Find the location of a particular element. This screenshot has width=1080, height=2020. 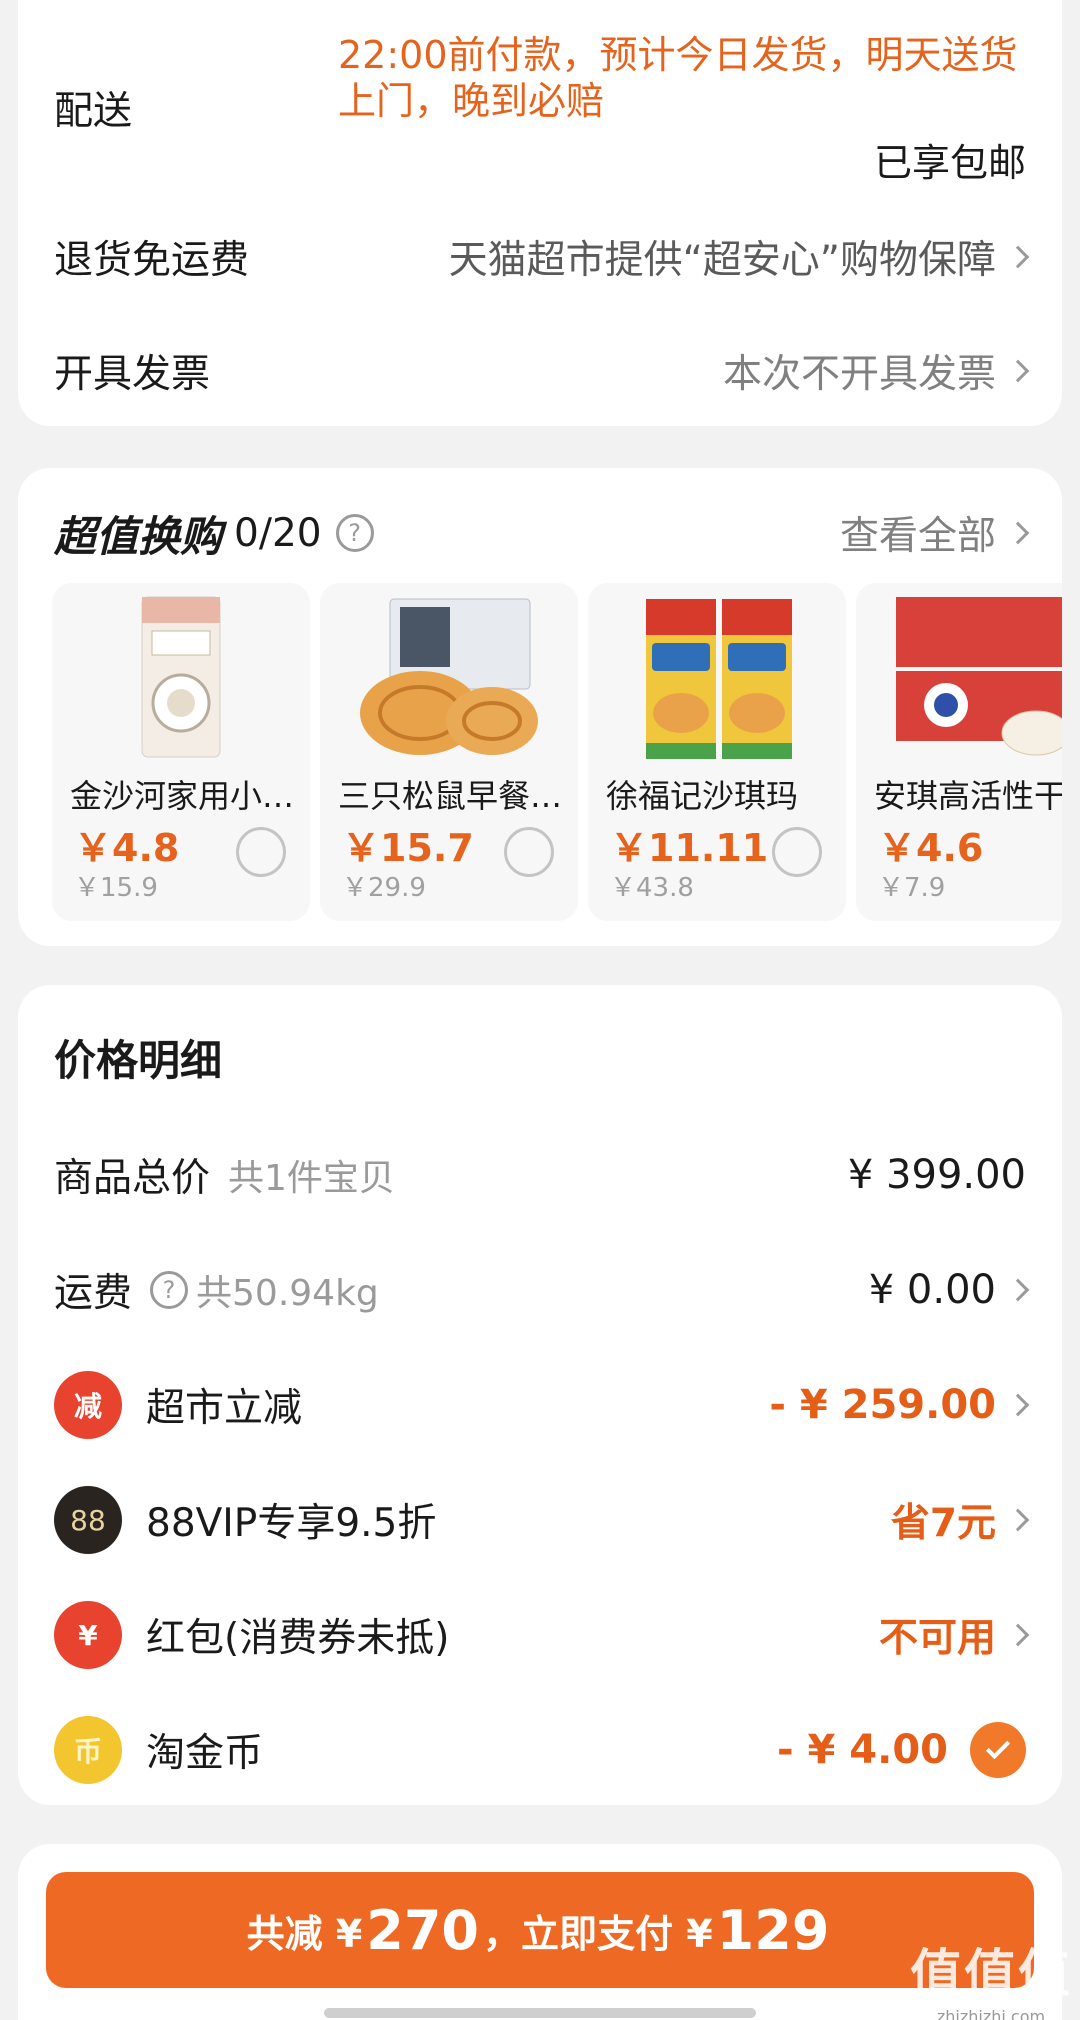

vip-discount-value: 省7元 is located at coordinates (943, 1523).